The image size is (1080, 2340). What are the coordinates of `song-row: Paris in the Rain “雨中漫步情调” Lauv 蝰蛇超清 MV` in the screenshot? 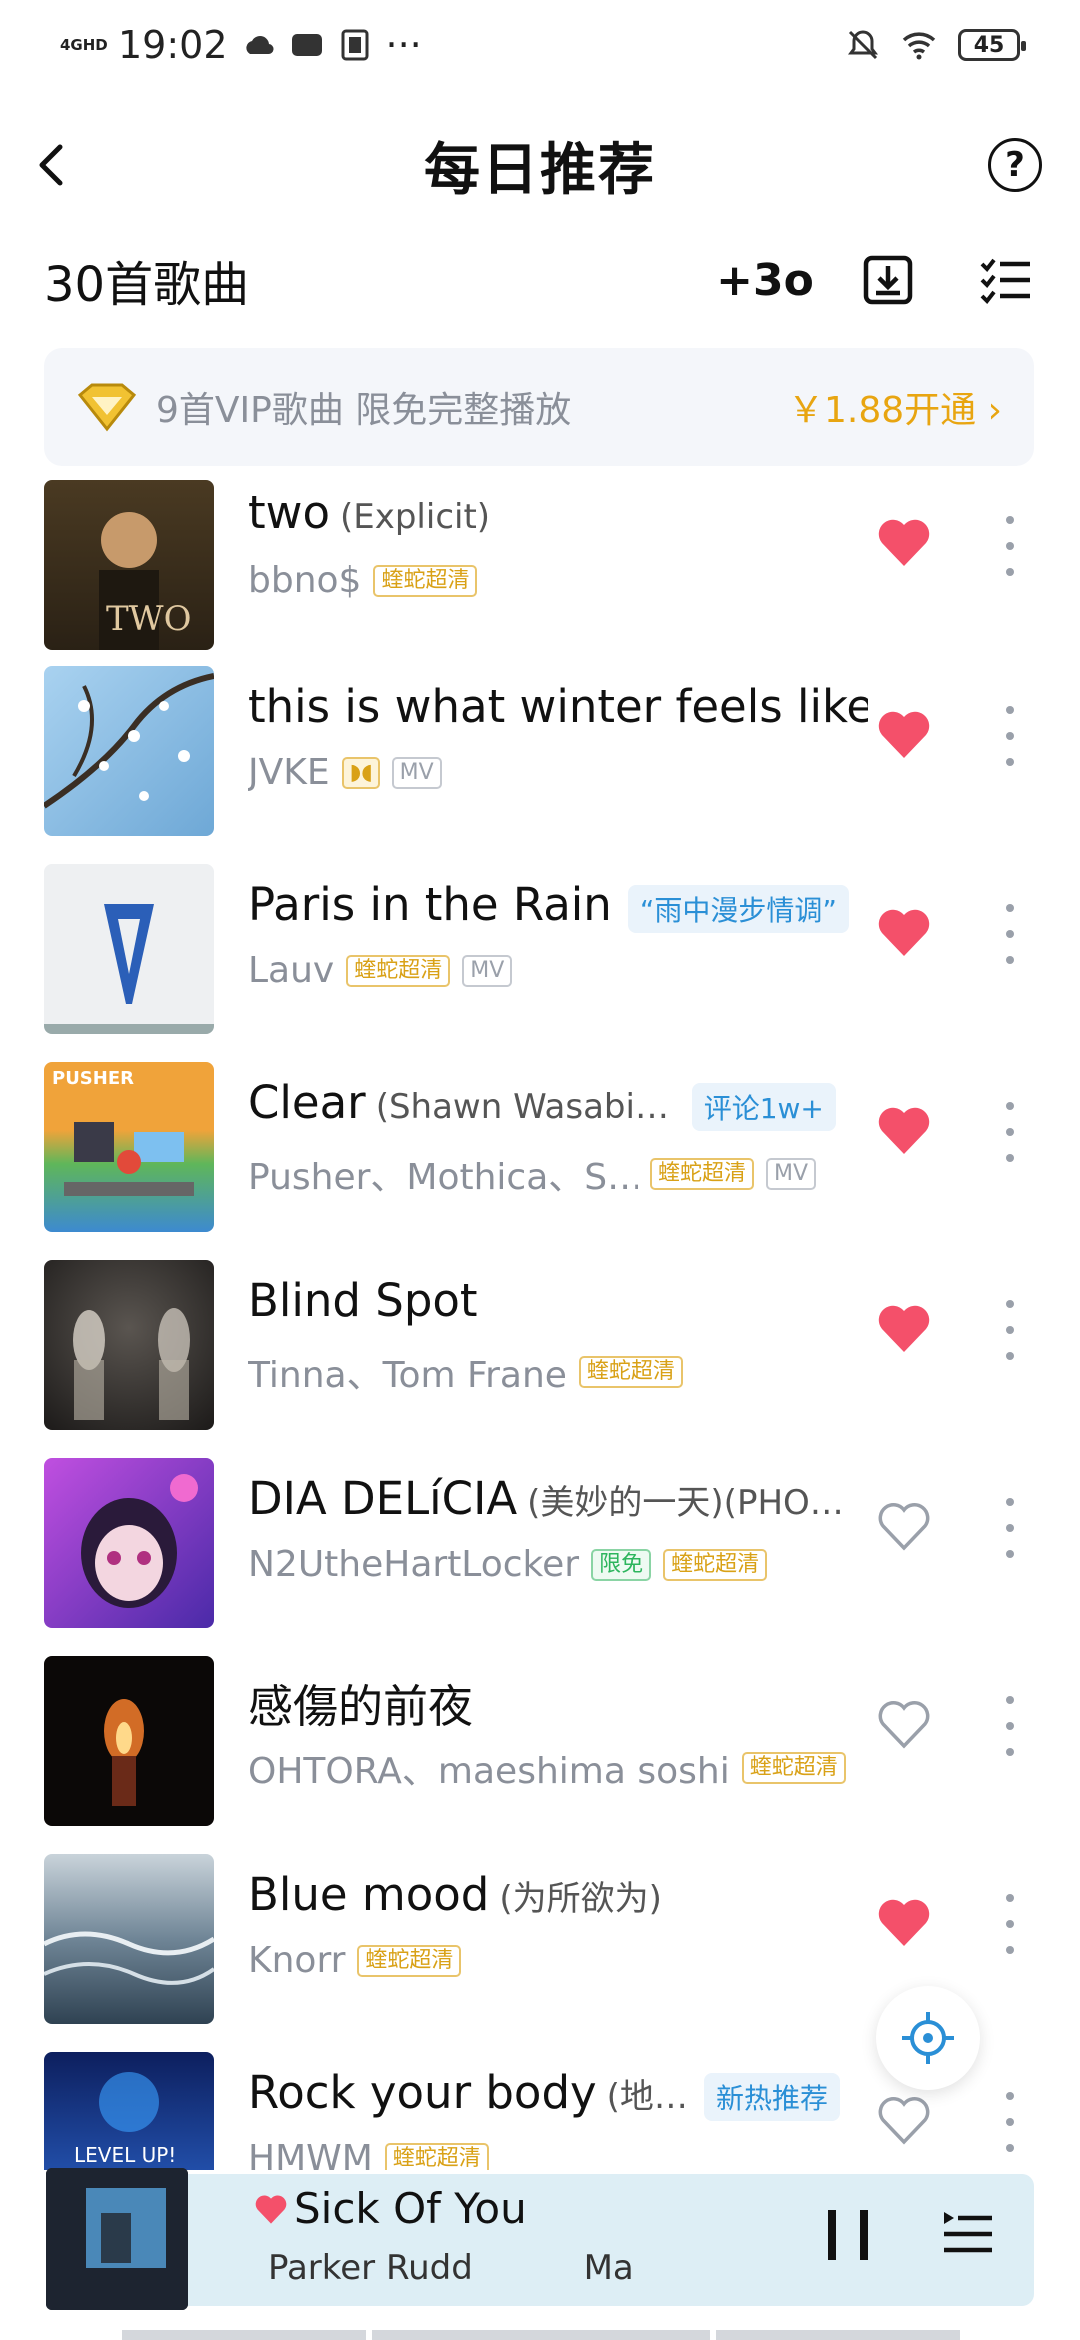 It's located at (540, 963).